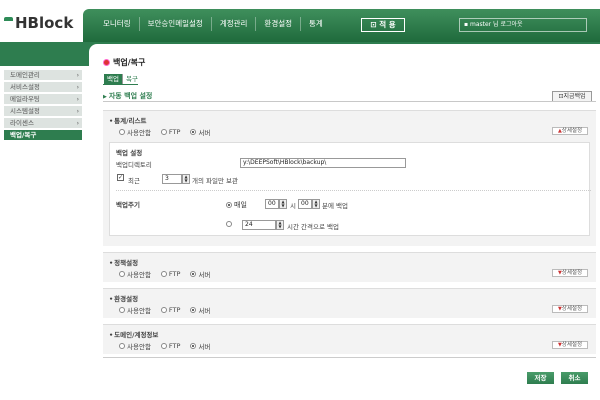  I want to click on sidebar-item-label: 메일라우팅, so click(25, 99).